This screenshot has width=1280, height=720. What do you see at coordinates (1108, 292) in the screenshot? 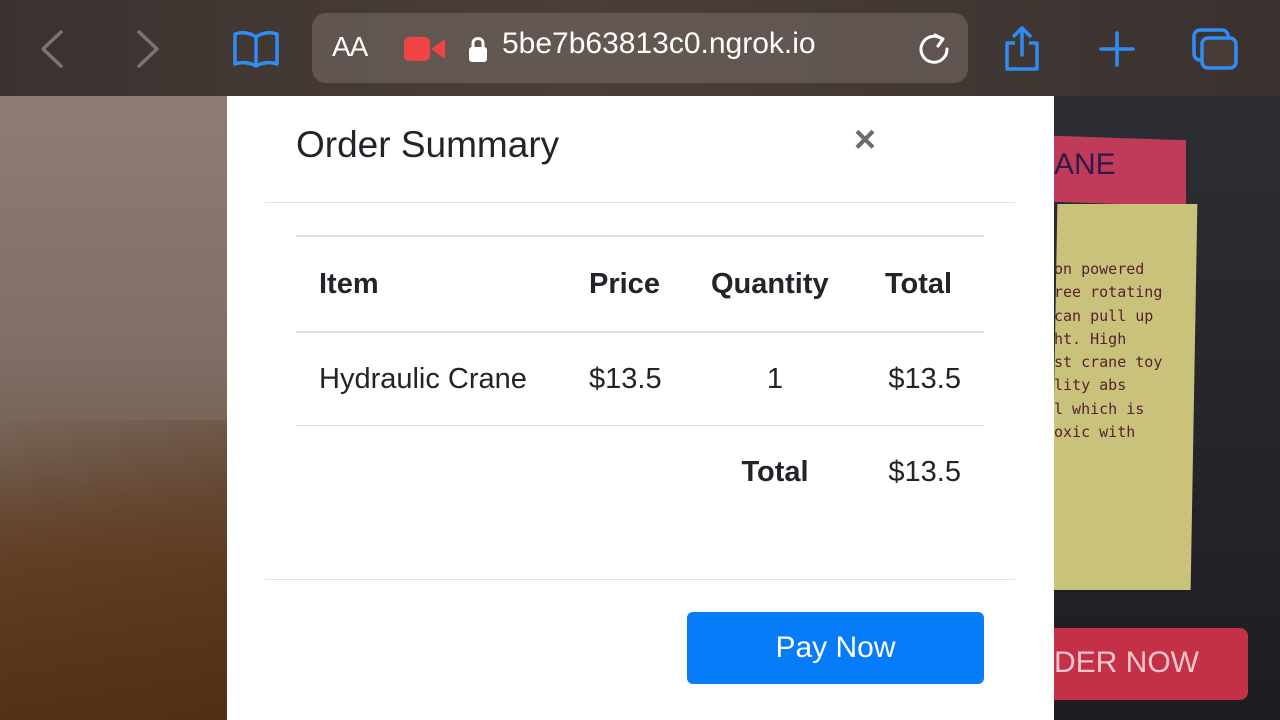
I see `description-line: ree rotating` at bounding box center [1108, 292].